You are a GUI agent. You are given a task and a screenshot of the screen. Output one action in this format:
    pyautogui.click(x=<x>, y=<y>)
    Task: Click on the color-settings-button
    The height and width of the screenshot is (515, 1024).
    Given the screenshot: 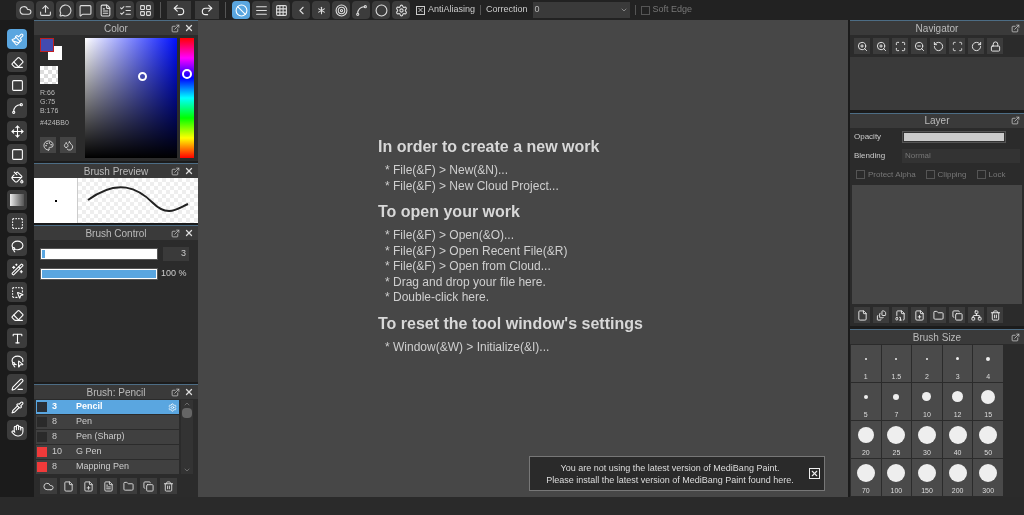 What is the action you would take?
    pyautogui.click(x=68, y=145)
    